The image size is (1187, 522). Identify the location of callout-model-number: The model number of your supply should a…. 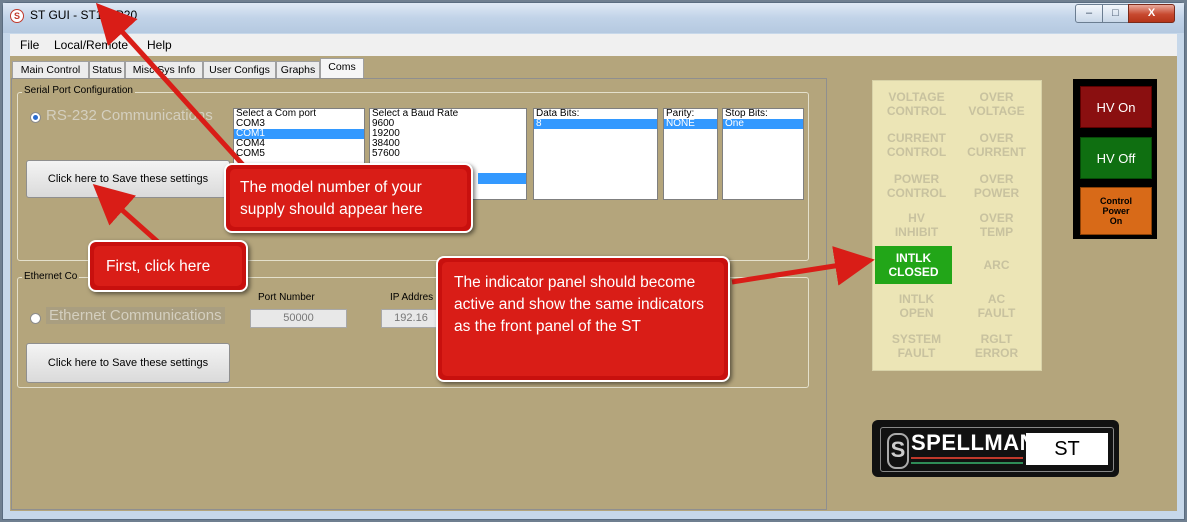
(348, 198).